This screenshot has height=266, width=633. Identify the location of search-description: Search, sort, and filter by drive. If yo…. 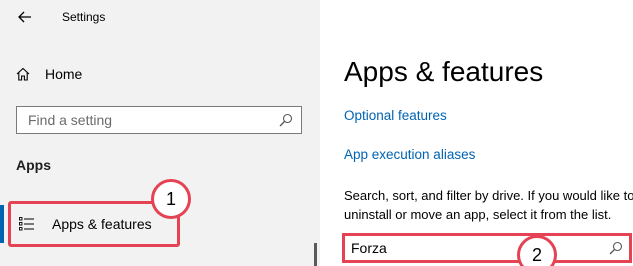
(488, 205).